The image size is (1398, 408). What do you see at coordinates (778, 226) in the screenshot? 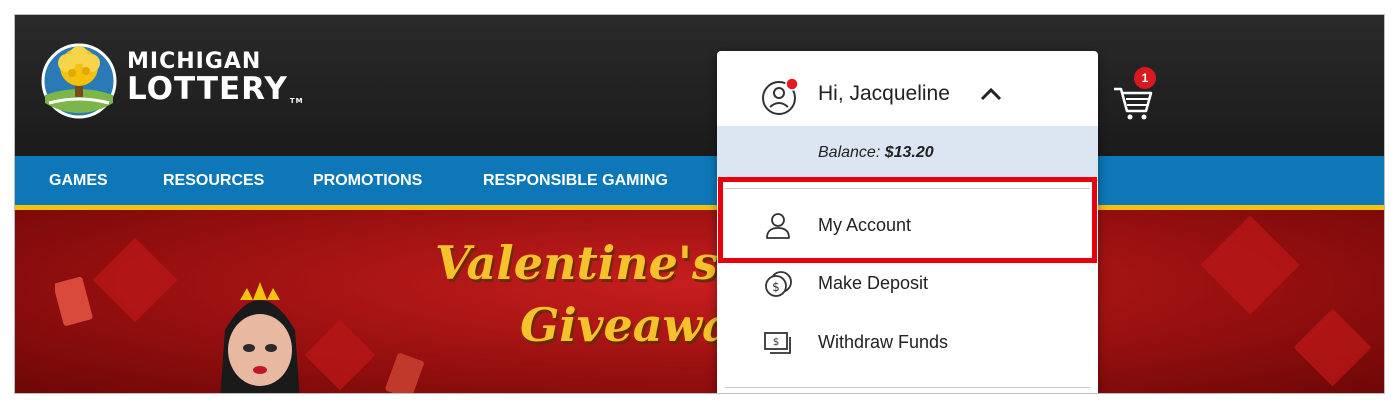
I see `user-icon` at bounding box center [778, 226].